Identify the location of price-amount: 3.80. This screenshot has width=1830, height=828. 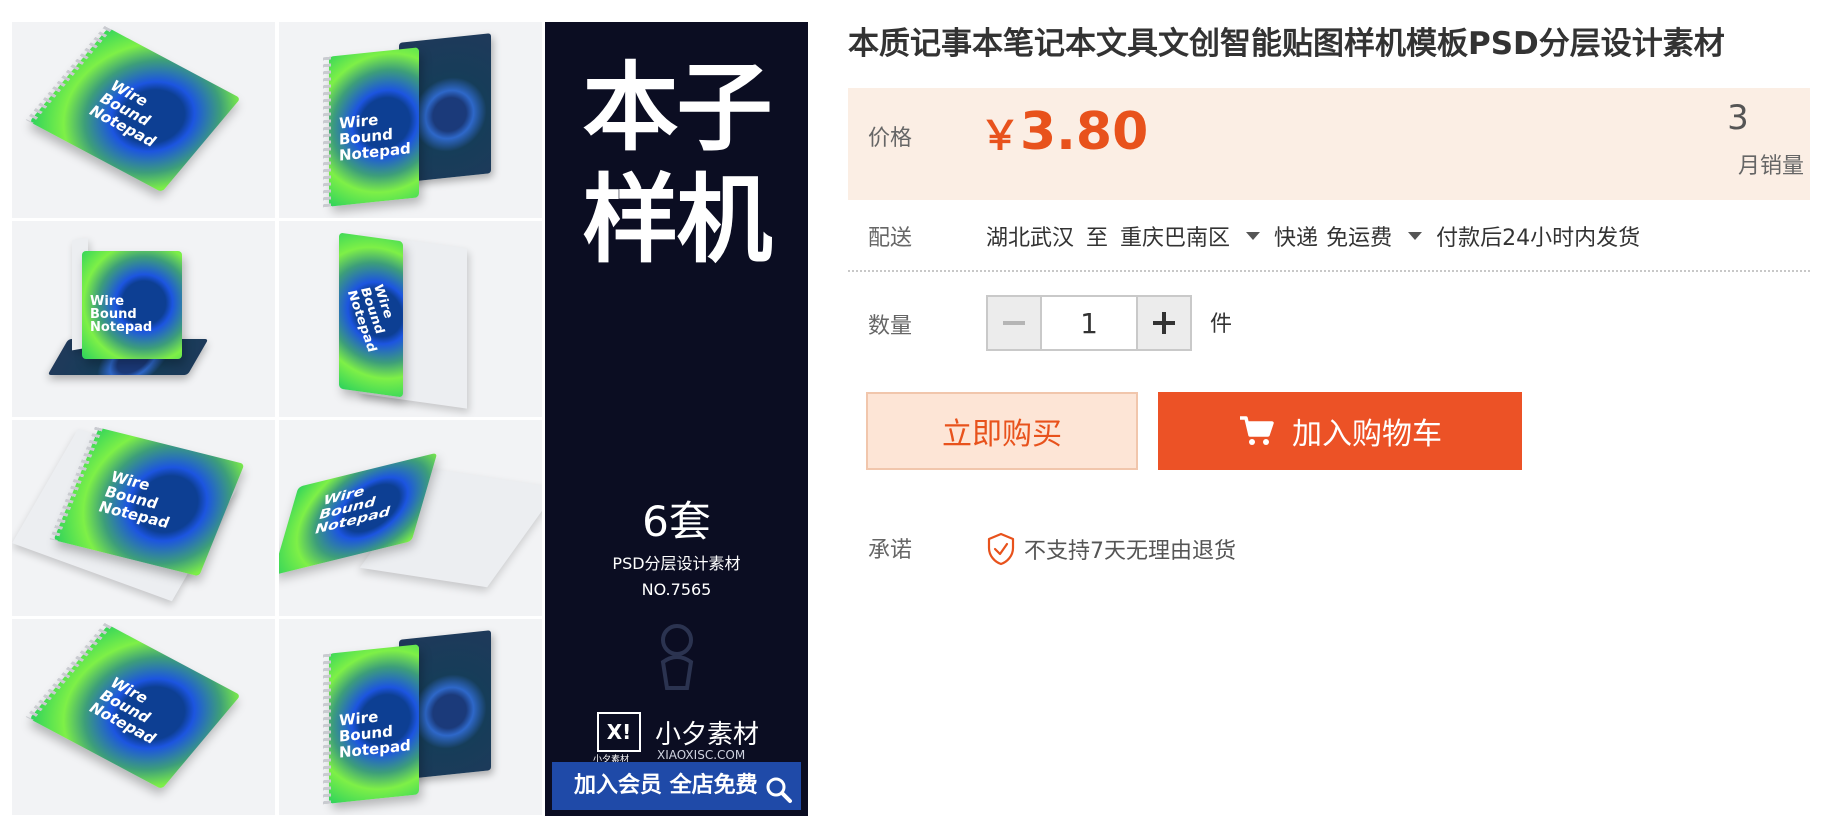
(1084, 132).